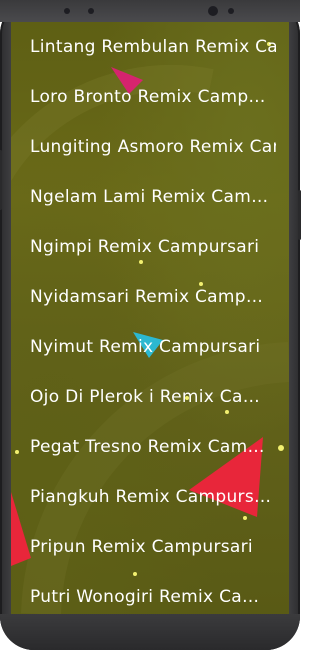 The width and height of the screenshot is (320, 650). Describe the element at coordinates (150, 632) in the screenshot. I see `bottom-bezel` at that location.